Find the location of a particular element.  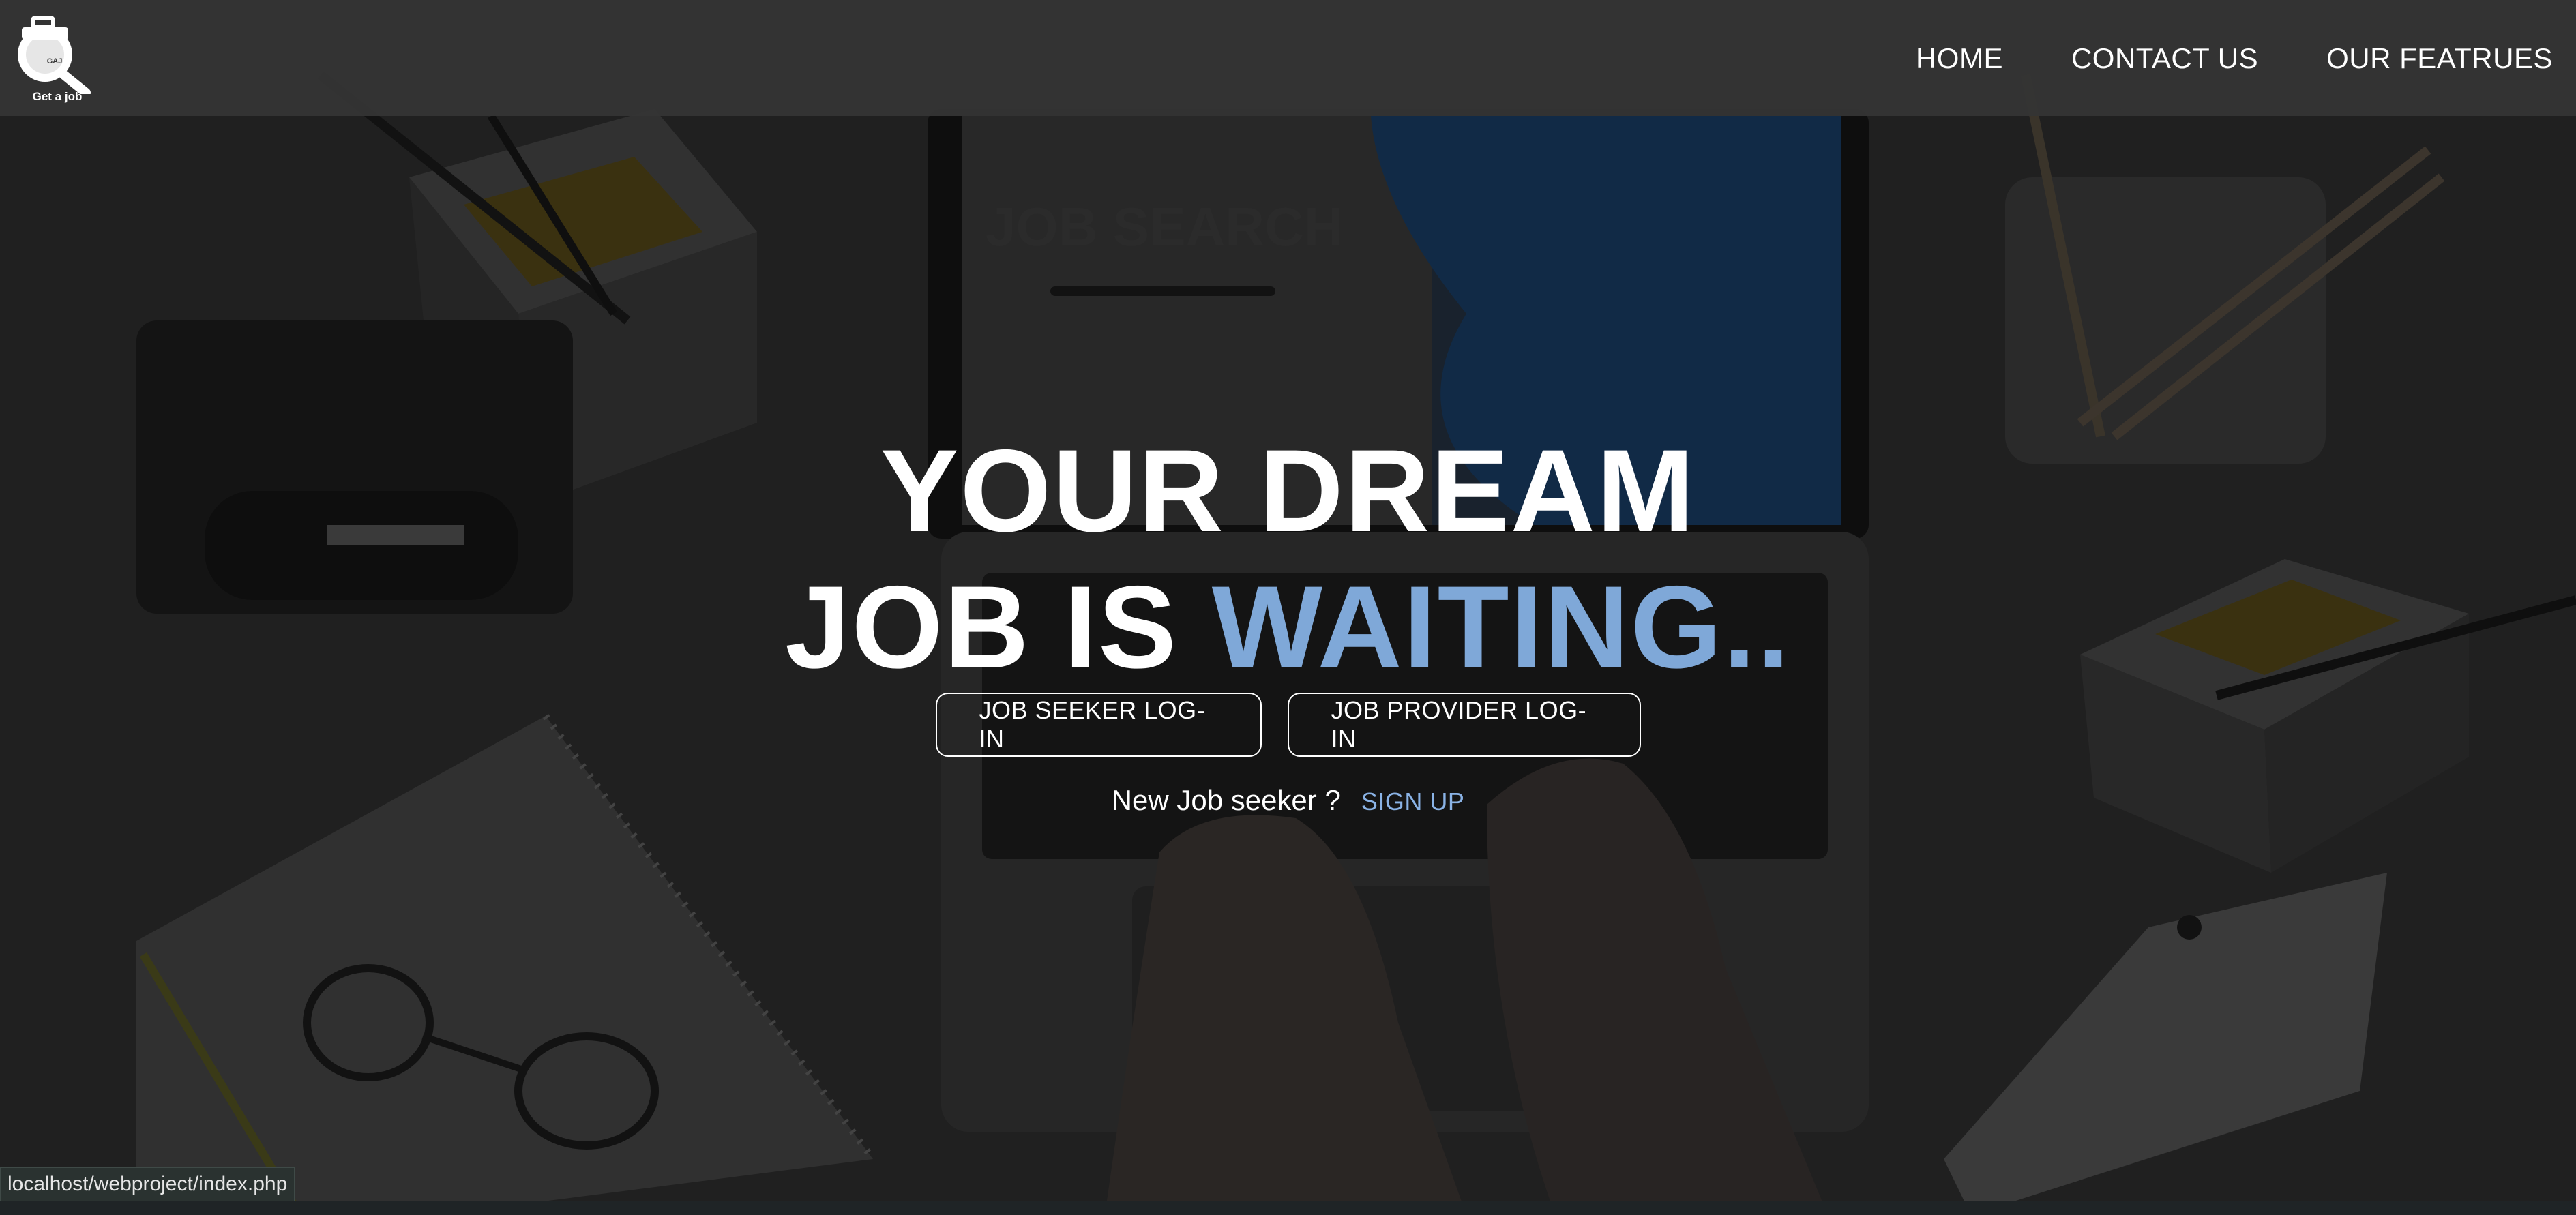

signup-row: New Job seeker ? SIGN UP is located at coordinates (1288, 800).